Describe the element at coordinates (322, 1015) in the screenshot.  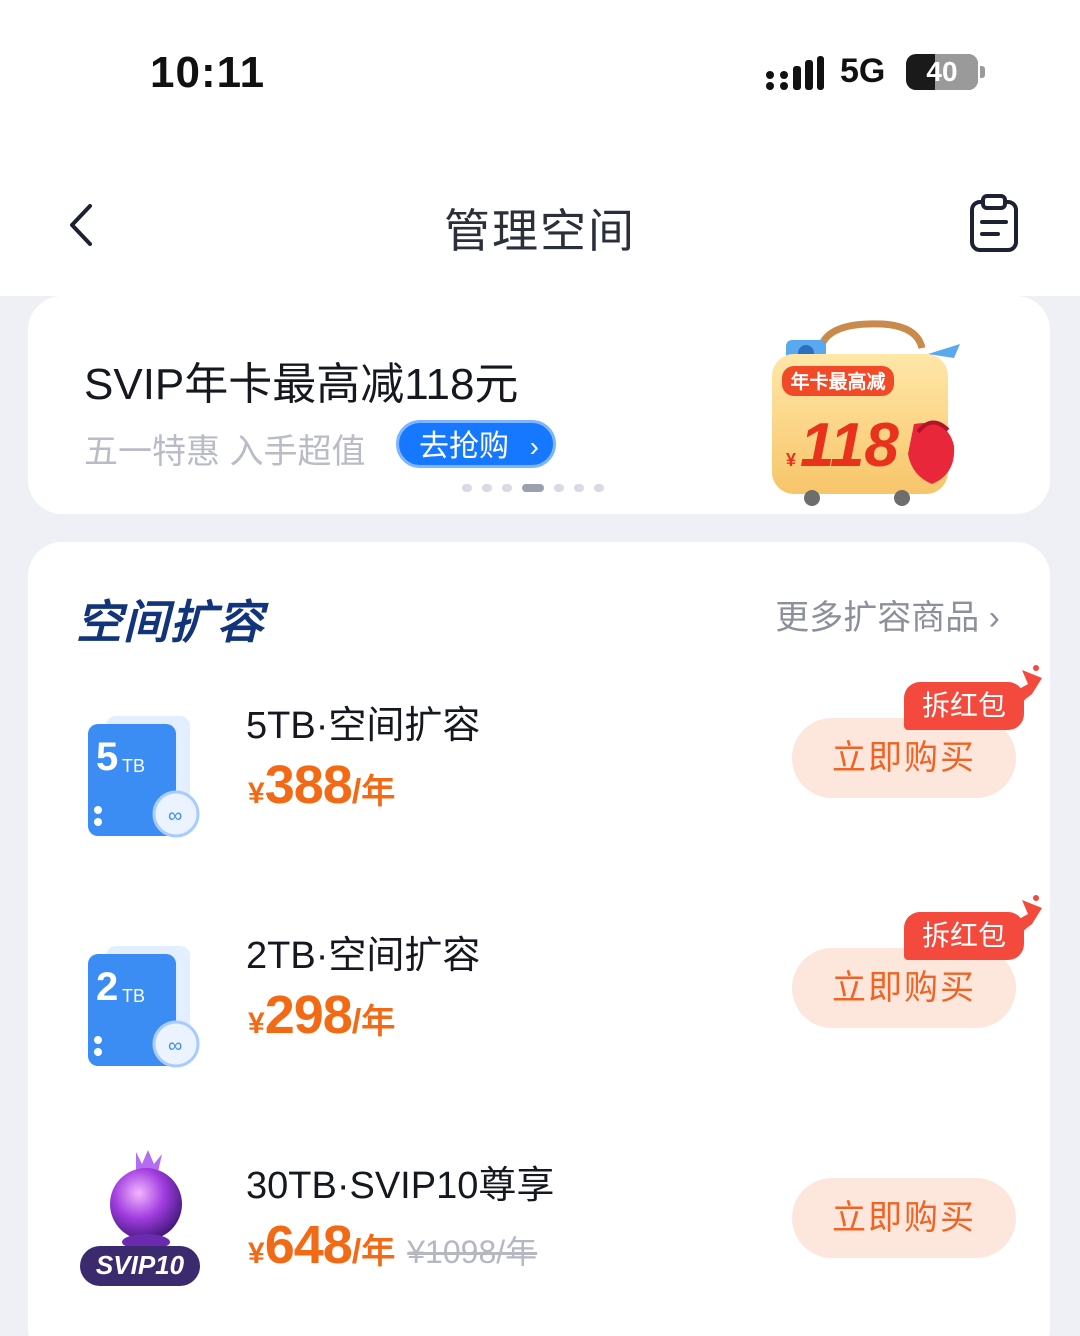
I see `product-price: ¥298/年` at that location.